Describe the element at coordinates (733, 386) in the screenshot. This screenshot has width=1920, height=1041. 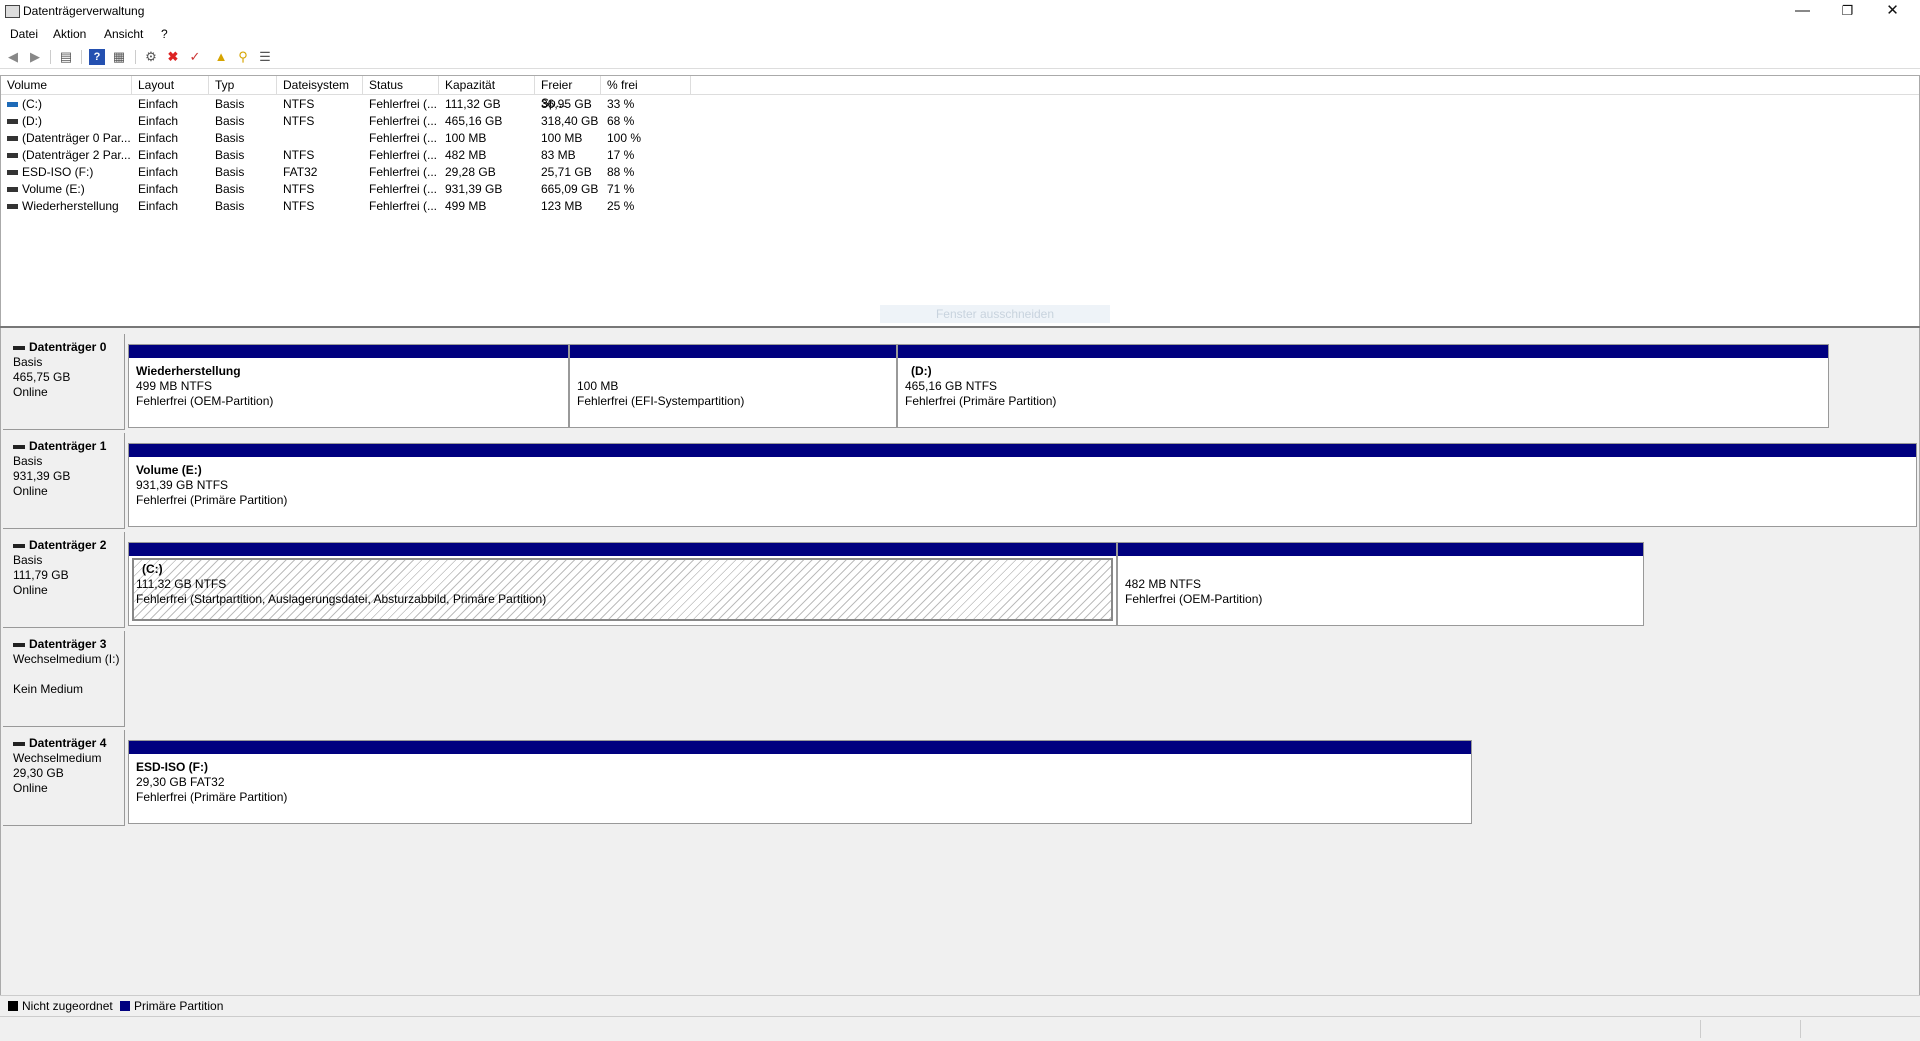
I see `partition-efi: 100 MB Fehlerfrei (EFI-Systempartition)` at that location.